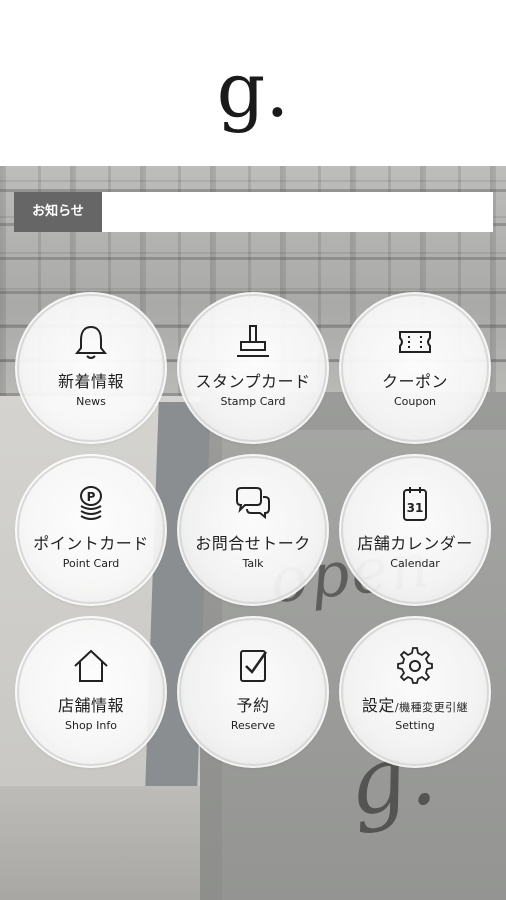  I want to click on menu-label-jp: 新着情報, so click(90, 381).